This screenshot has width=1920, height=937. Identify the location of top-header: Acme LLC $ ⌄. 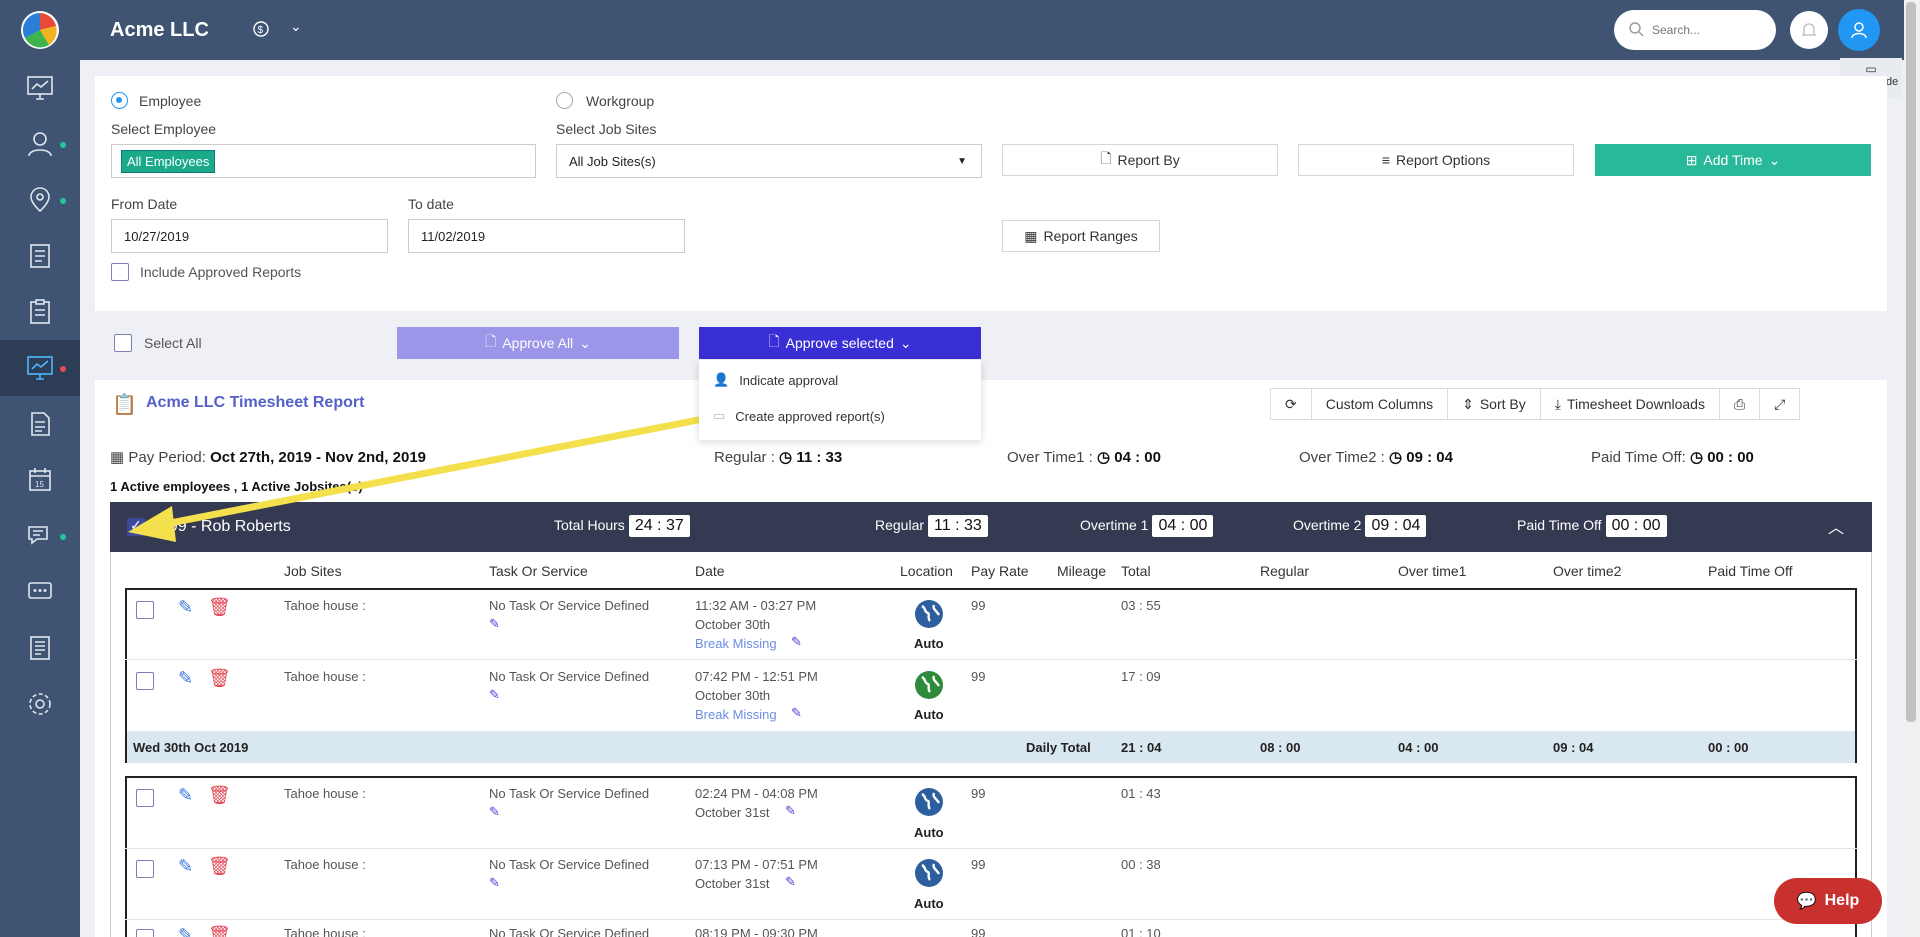
(992, 30).